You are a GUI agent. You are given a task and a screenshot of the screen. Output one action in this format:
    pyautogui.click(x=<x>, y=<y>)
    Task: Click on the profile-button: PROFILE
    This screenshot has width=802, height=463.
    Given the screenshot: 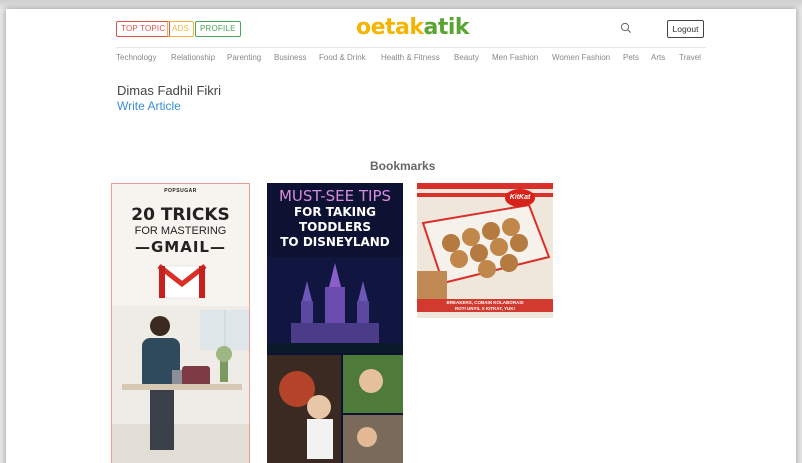 What is the action you would take?
    pyautogui.click(x=218, y=29)
    